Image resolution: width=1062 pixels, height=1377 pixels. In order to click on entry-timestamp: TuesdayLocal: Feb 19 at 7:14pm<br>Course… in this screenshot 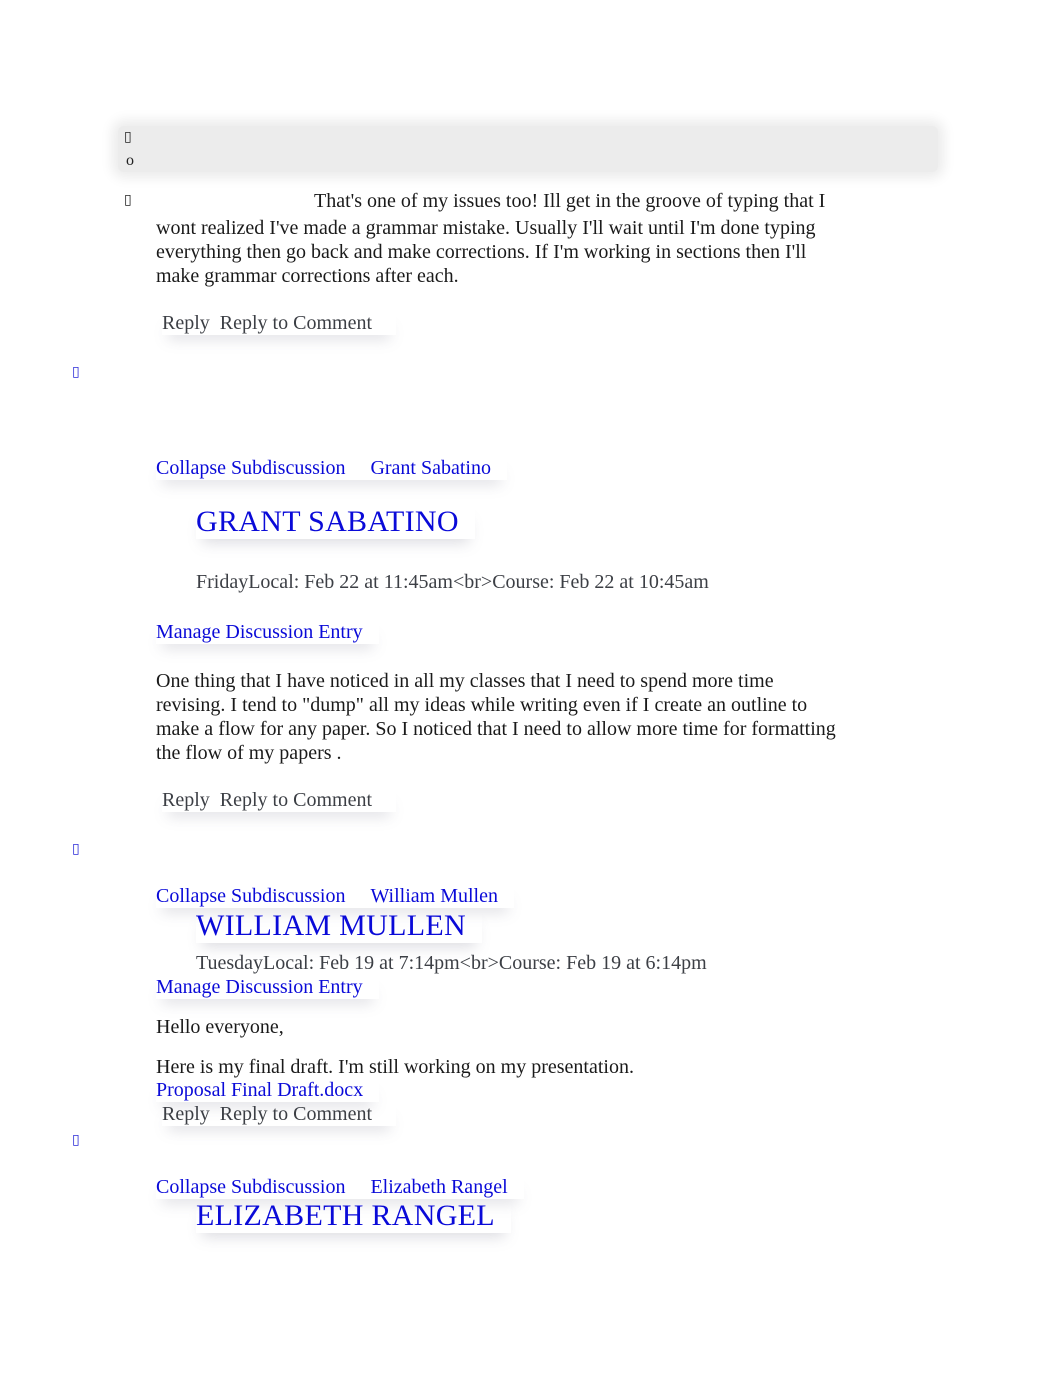, I will do `click(451, 963)`.